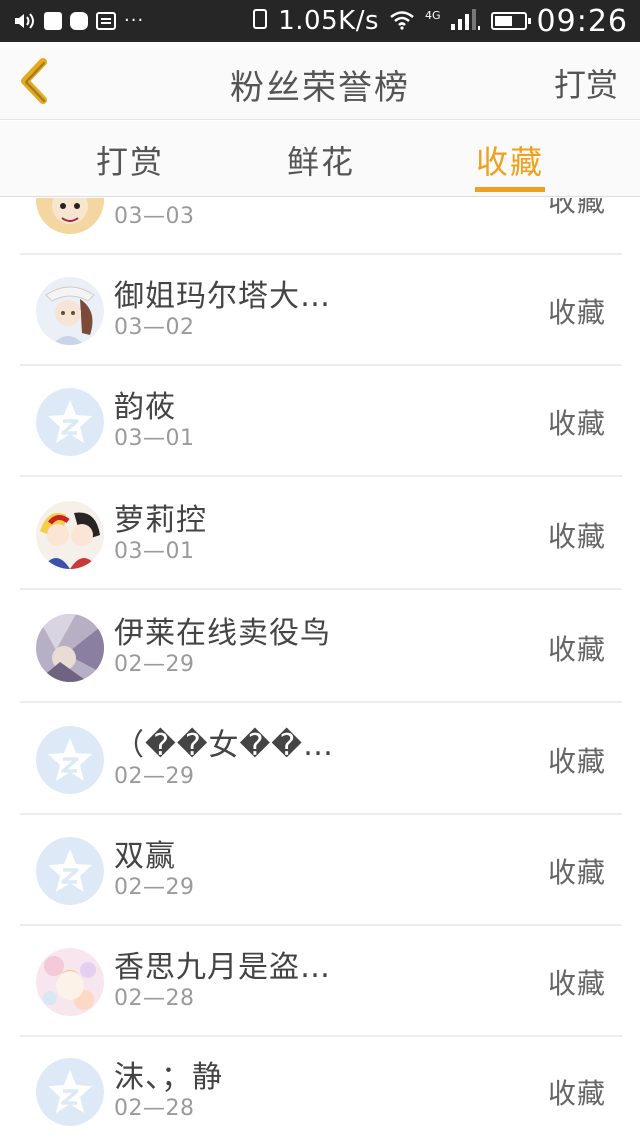 The width and height of the screenshot is (640, 1138). Describe the element at coordinates (130, 160) in the screenshot. I see `tab-reward: 打赏` at that location.